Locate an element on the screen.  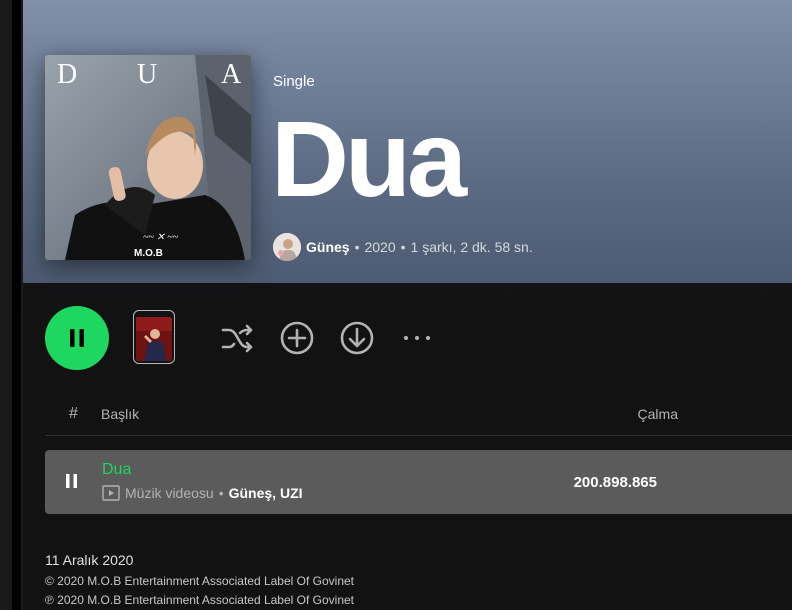
track-artists: Güneş, UZI is located at coordinates (266, 493).